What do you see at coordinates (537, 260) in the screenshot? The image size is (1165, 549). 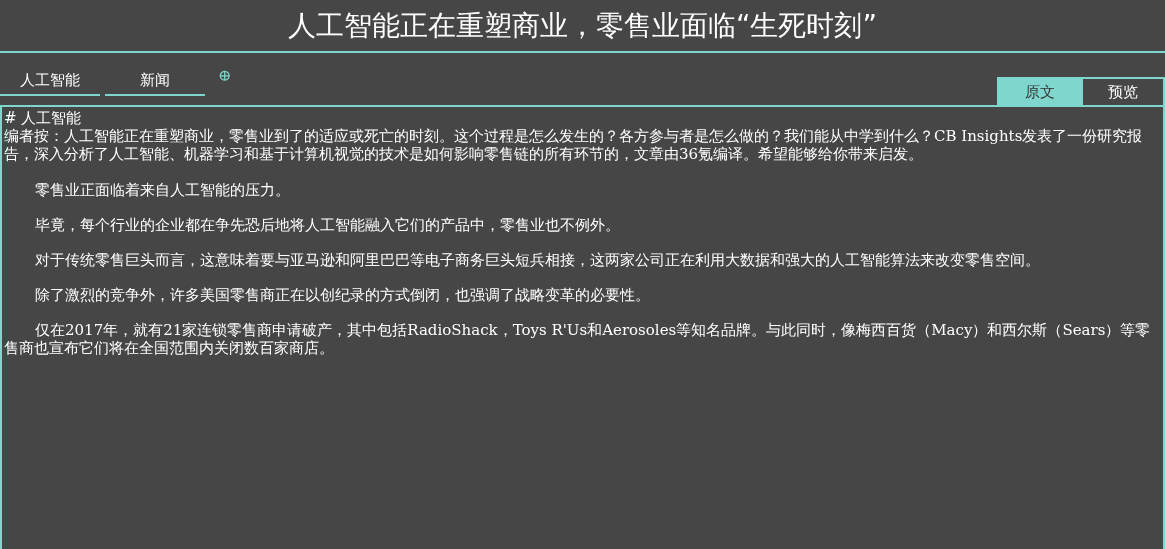 I see `paragraph: 对于传统零售巨头而言，这意味着要与亚马逊和阿里巴巴等电子商务巨头短兵相接，这两家公司正在利用大数据和强大的人工智能算法来改变零售空间。` at bounding box center [537, 260].